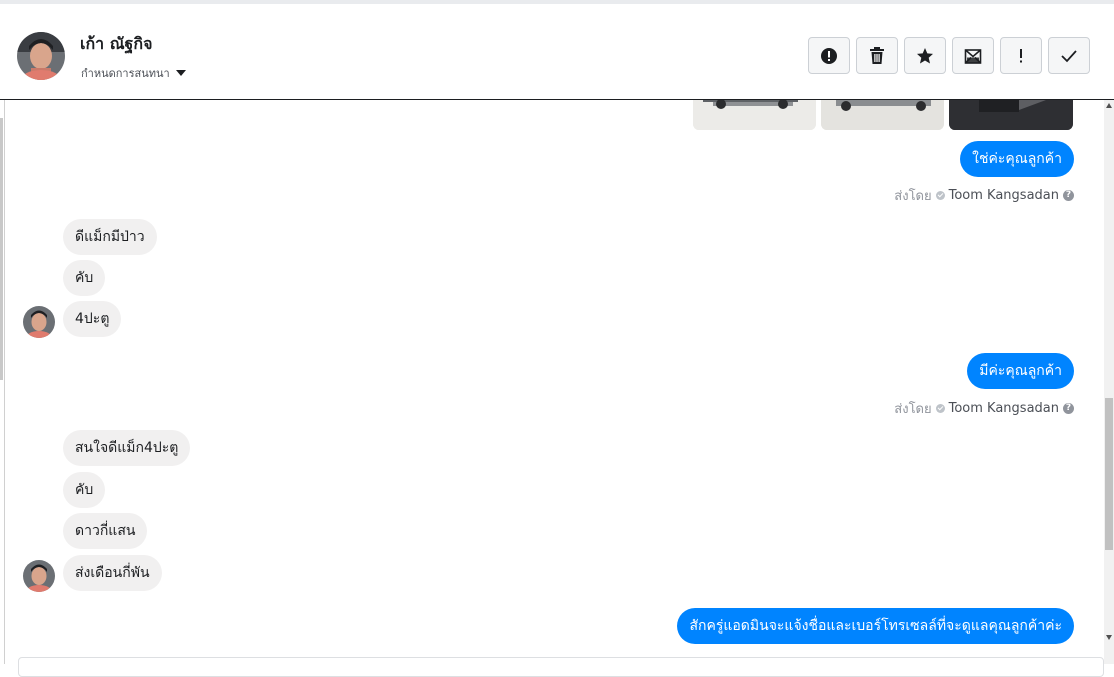 The image size is (1114, 677). Describe the element at coordinates (1109, 637) in the screenshot. I see `scroll-down-arrow-icon` at that location.